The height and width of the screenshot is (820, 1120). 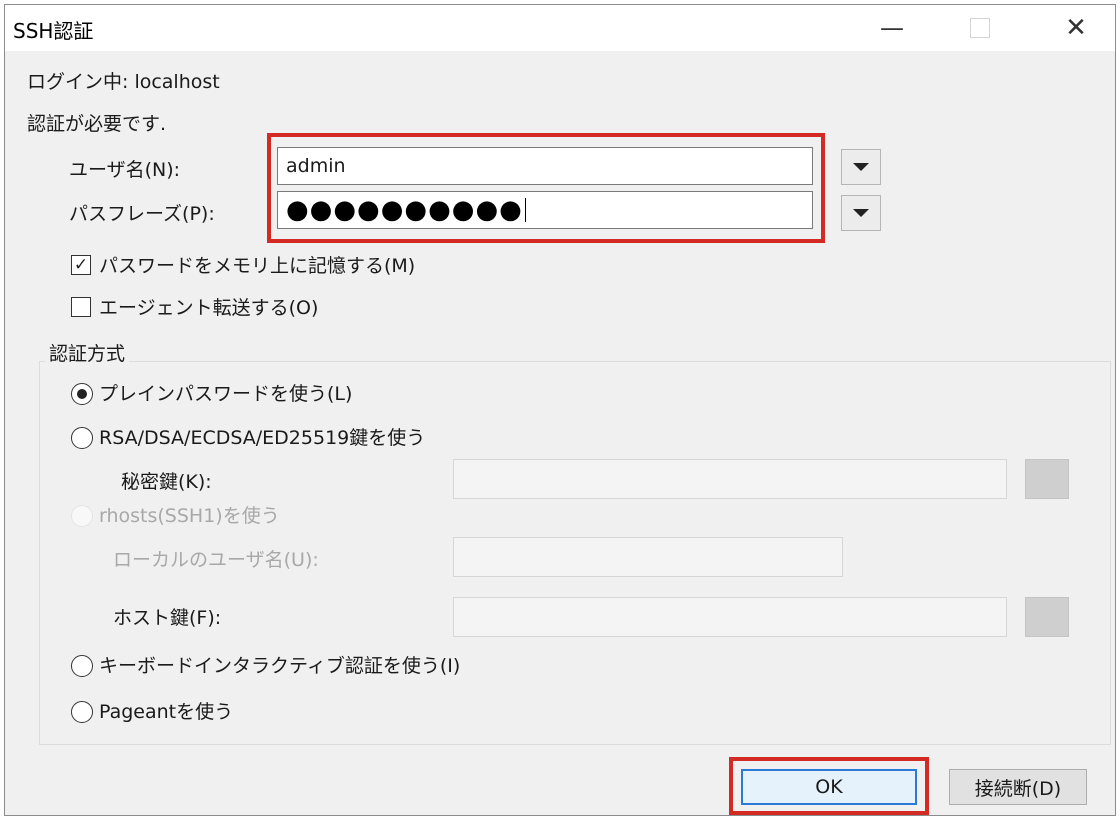 I want to click on username-input: admin, so click(x=545, y=166).